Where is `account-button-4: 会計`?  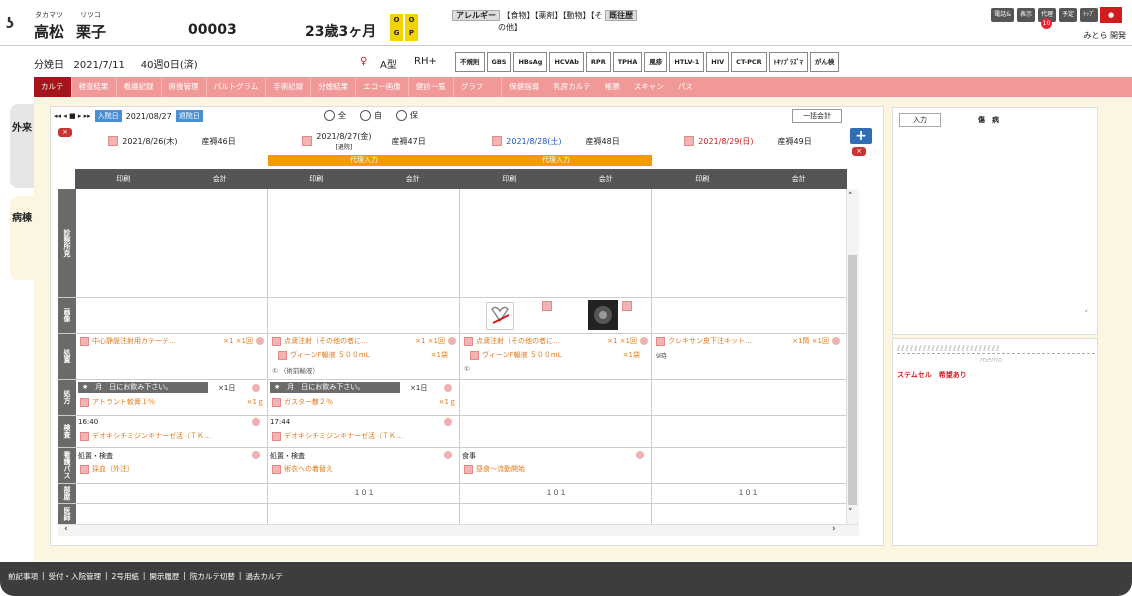
account-button-4: 会計 is located at coordinates (799, 179).